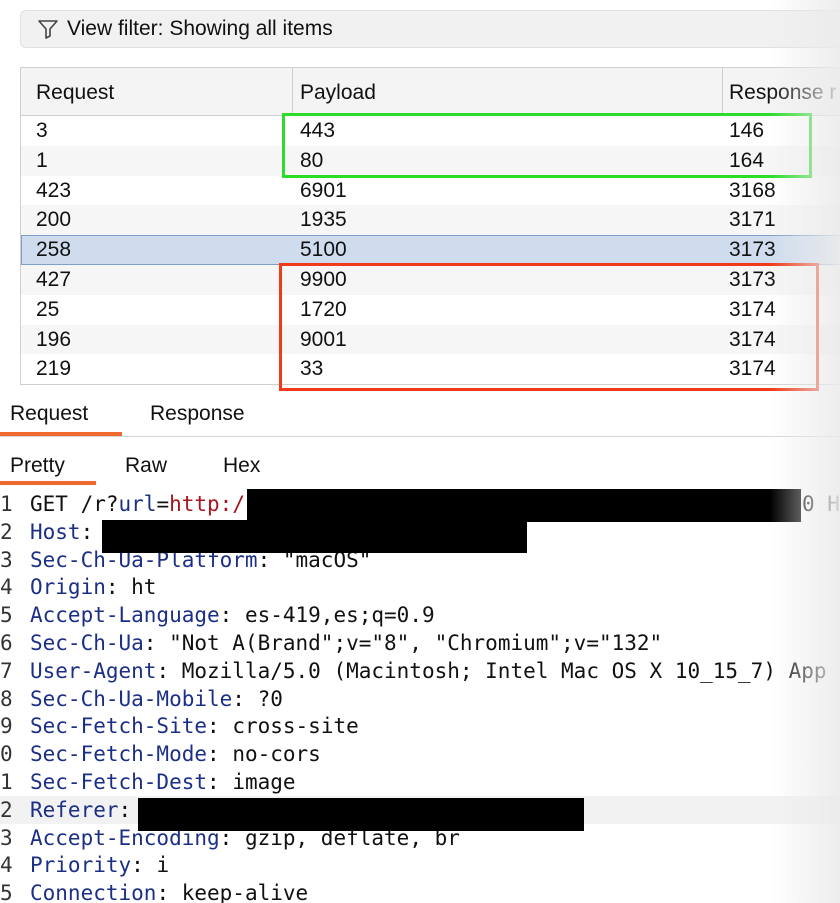  Describe the element at coordinates (430, 339) in the screenshot. I see `table-row: 196 9001 3174` at that location.